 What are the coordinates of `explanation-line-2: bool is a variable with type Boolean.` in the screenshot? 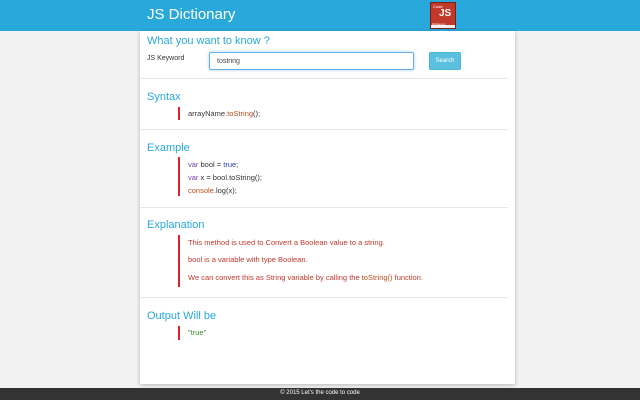 It's located at (248, 259).